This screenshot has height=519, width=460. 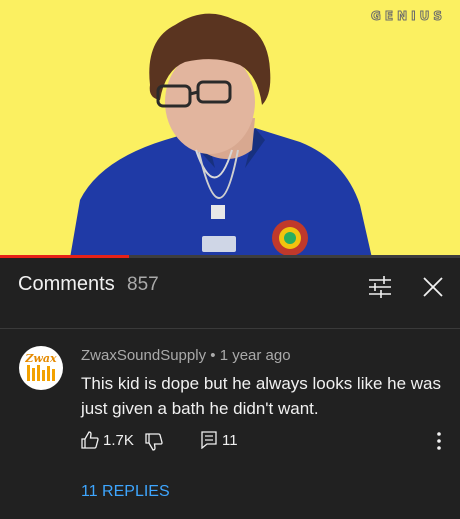 I want to click on sliders-icon, so click(x=380, y=287).